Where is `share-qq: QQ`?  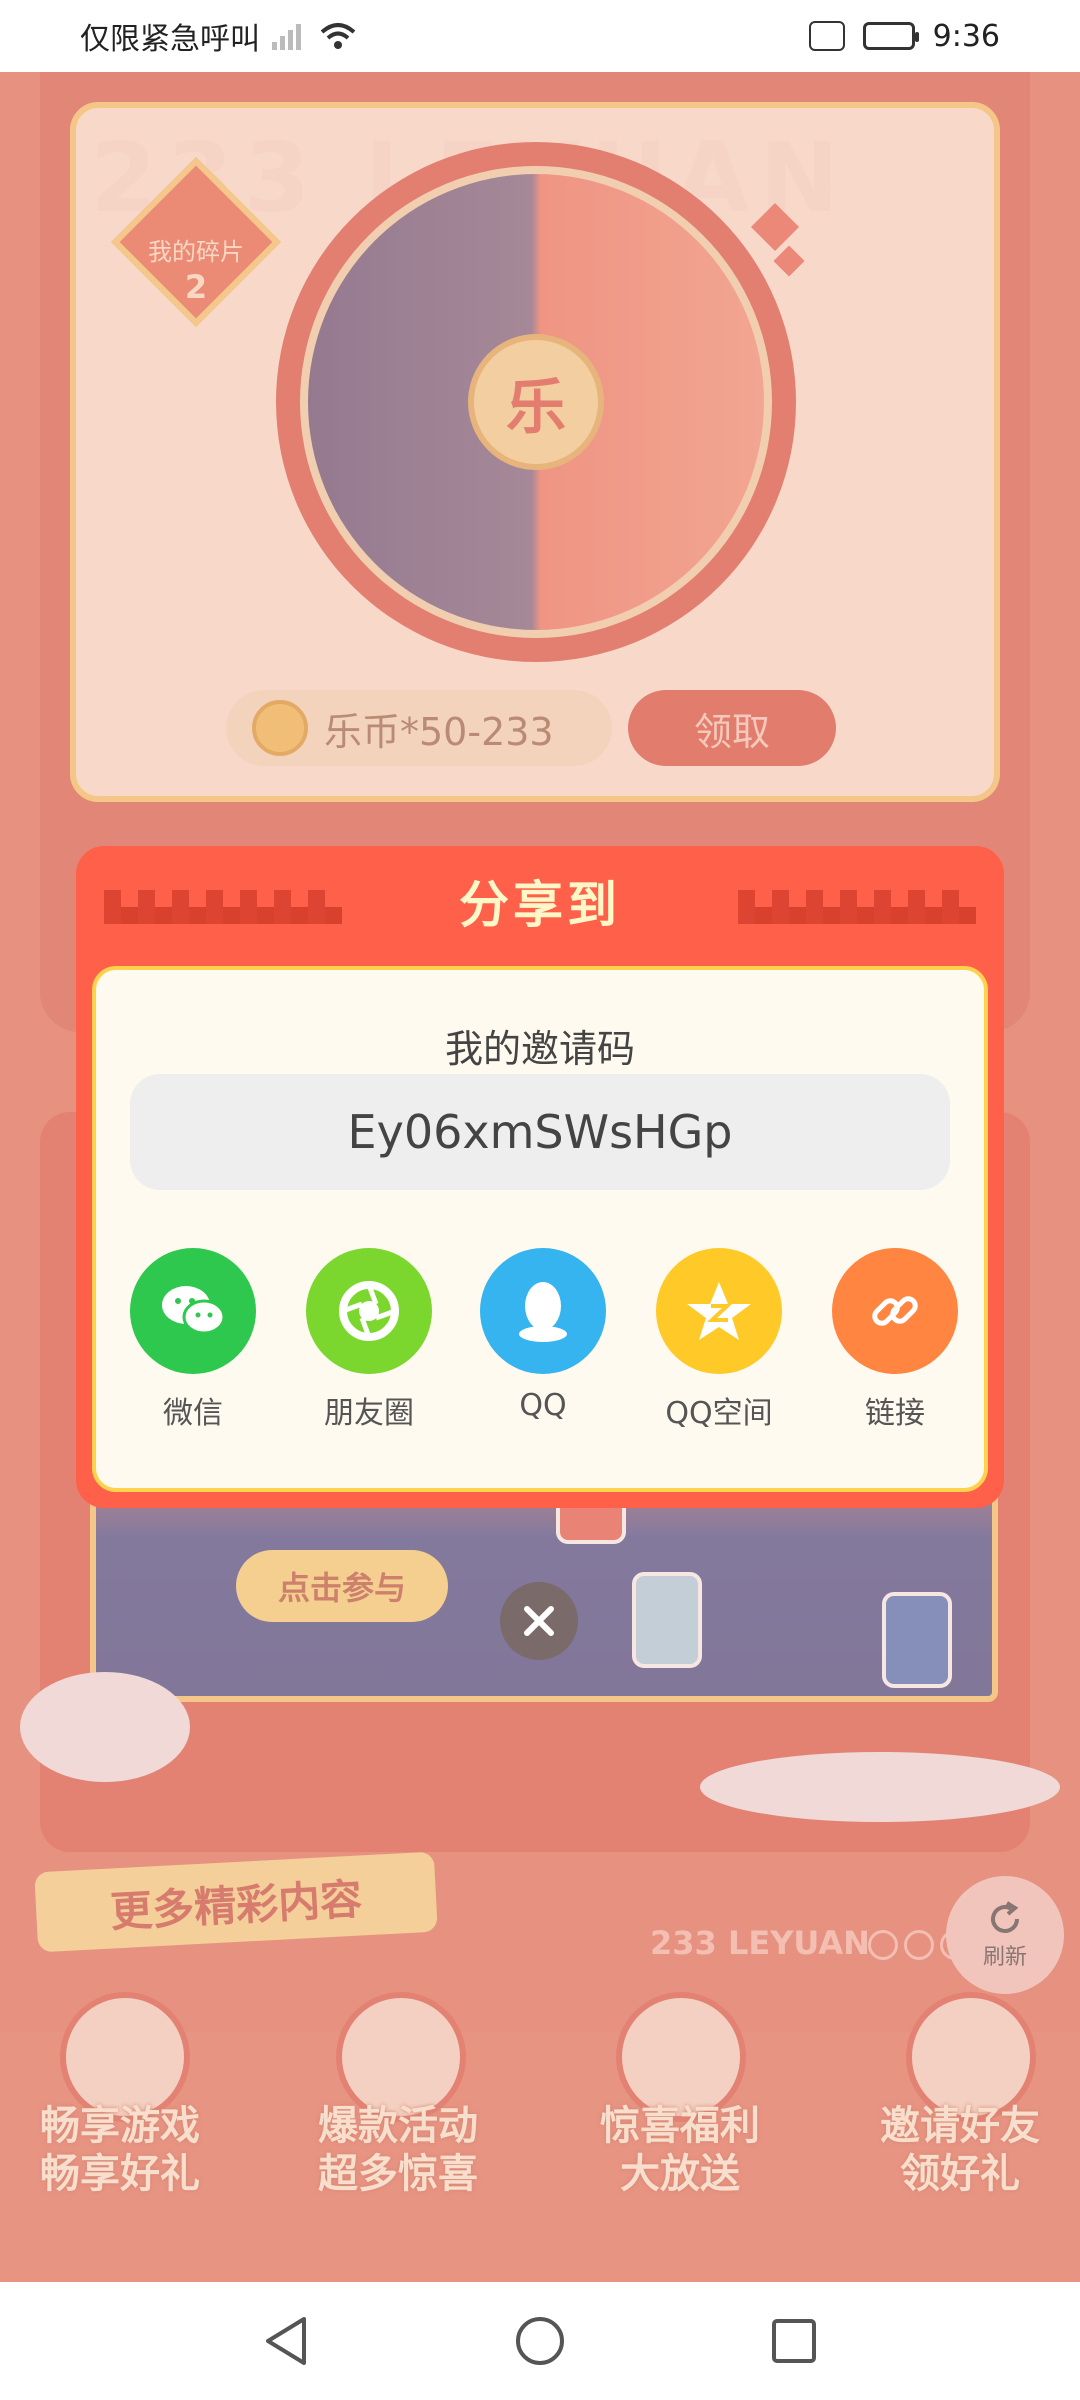 share-qq: QQ is located at coordinates (543, 1335).